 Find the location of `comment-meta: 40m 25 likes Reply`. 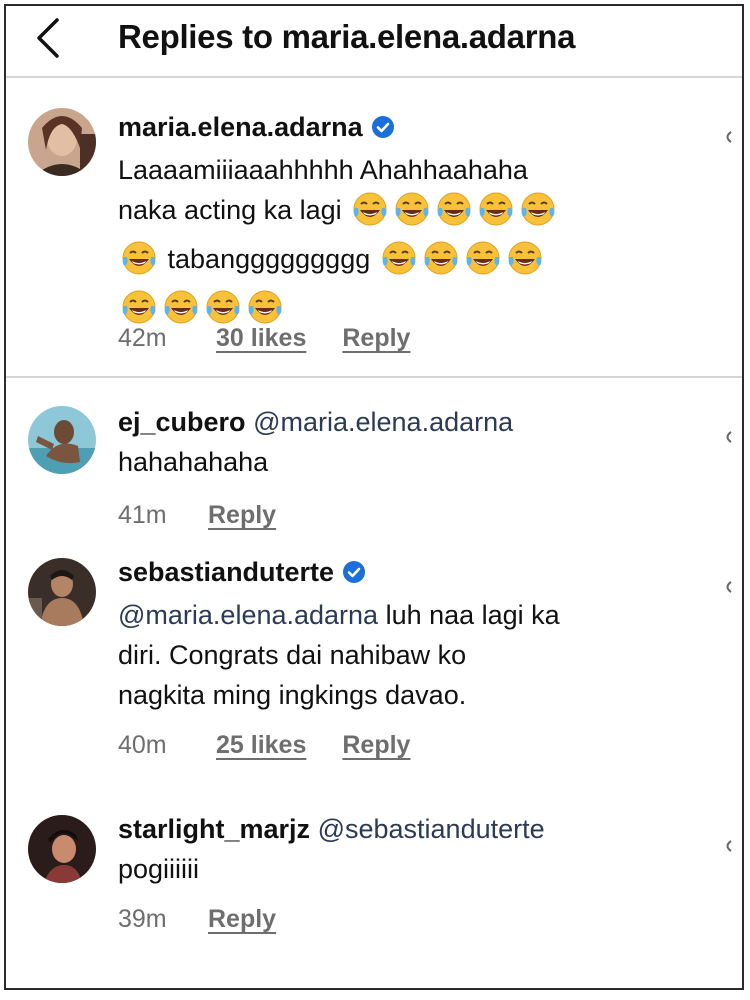

comment-meta: 40m 25 likes Reply is located at coordinates (264, 745).